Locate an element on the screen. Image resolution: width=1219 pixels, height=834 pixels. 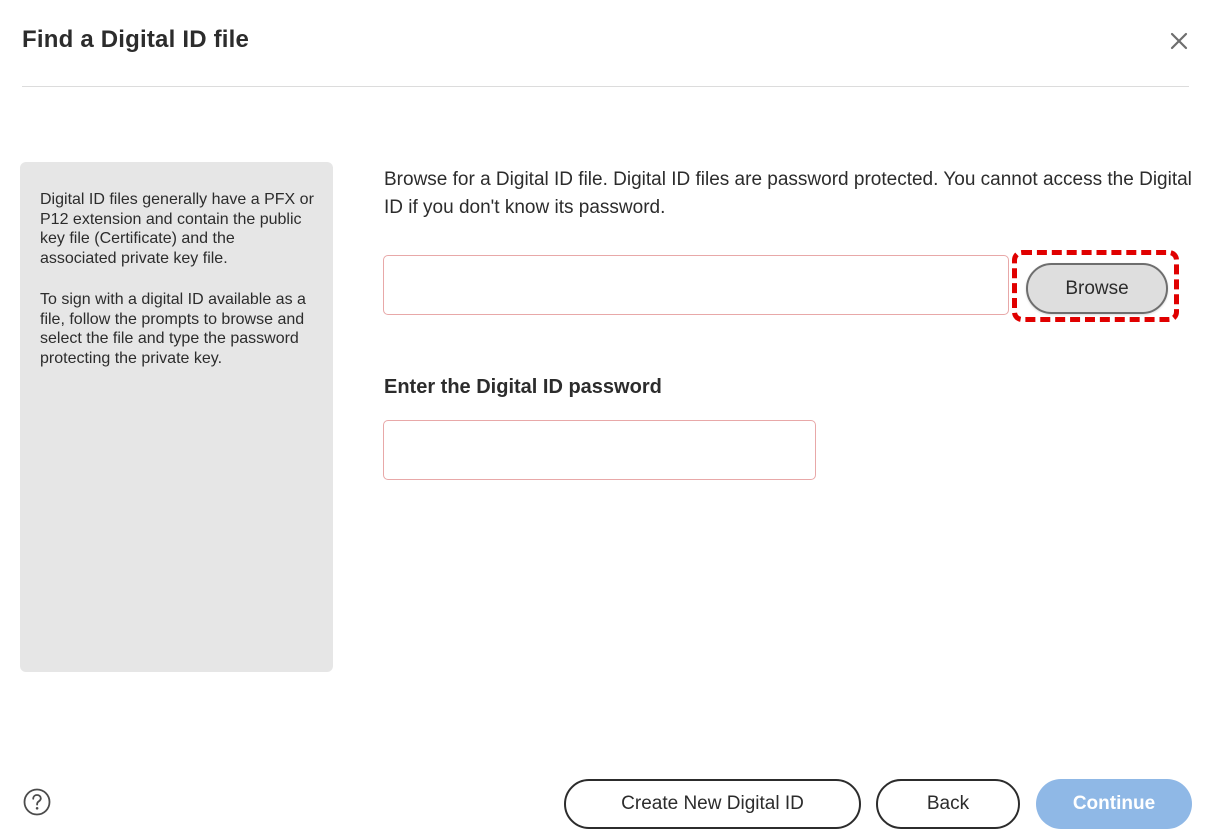
create-new-digital-id-button: Create New Digital ID is located at coordinates (712, 804).